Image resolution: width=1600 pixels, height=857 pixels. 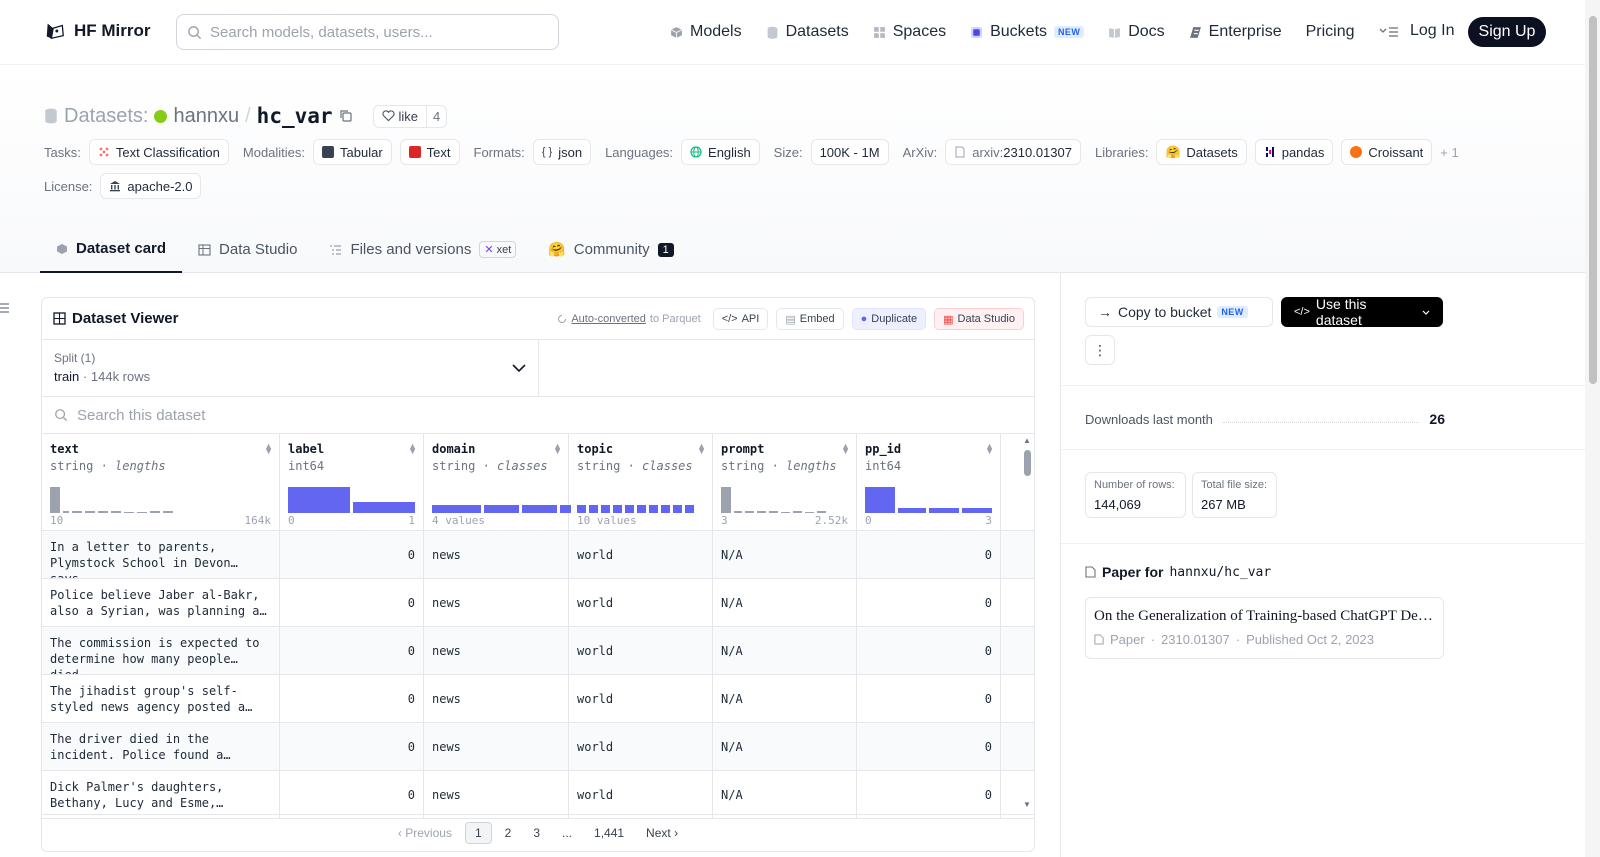 I want to click on nav-pricing: Pricing, so click(x=1330, y=32).